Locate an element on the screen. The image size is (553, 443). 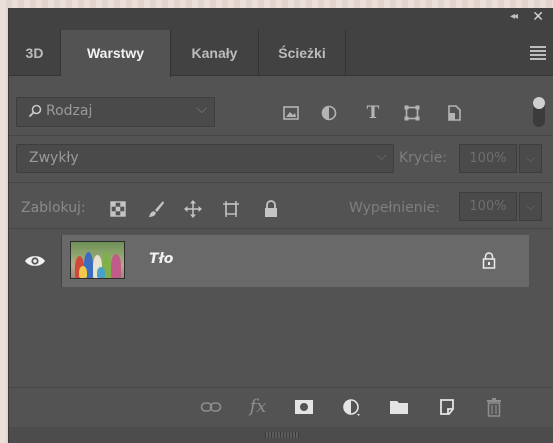
layer-lock-icon is located at coordinates (489, 260).